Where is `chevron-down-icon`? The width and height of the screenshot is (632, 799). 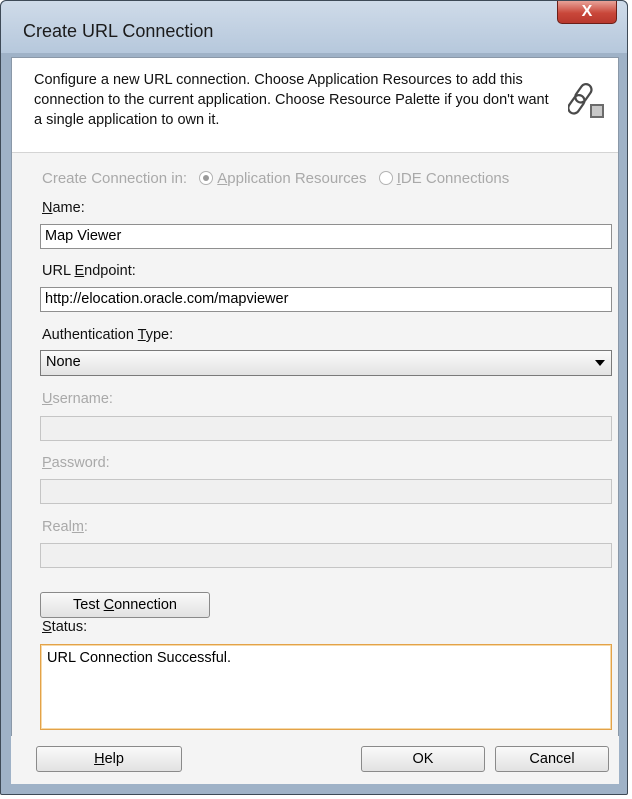 chevron-down-icon is located at coordinates (600, 363).